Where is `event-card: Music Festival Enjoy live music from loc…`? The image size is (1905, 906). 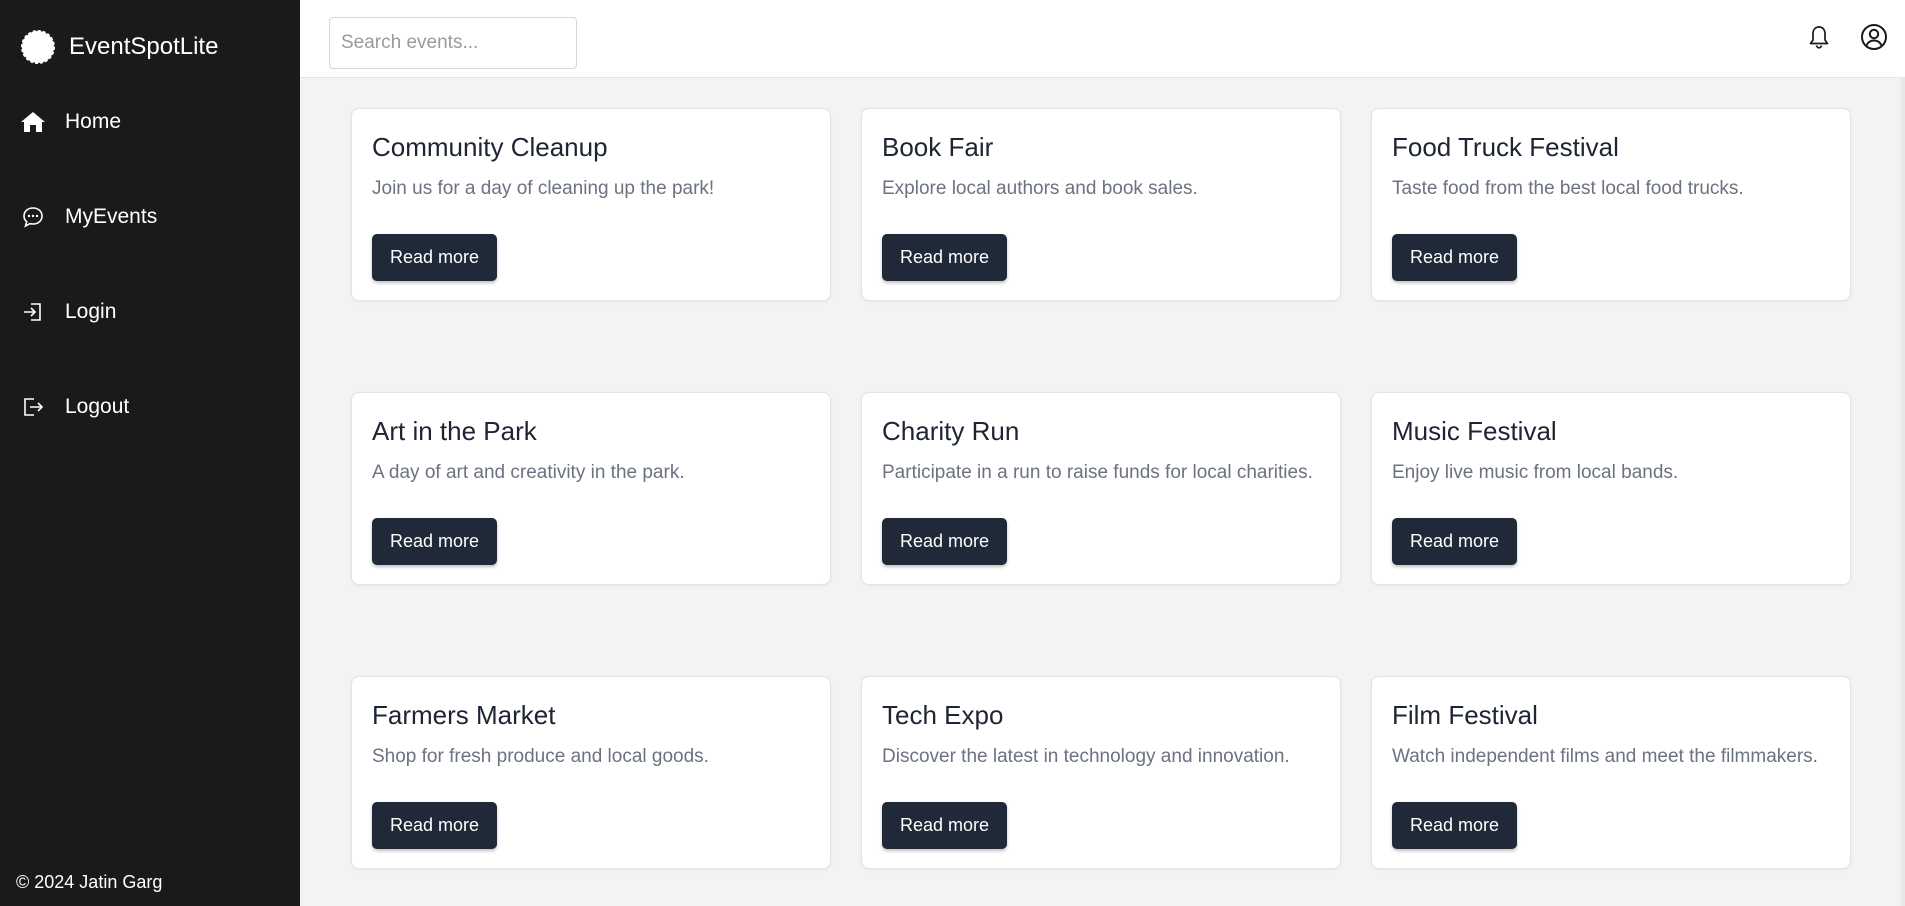
event-card: Music Festival Enjoy live music from loc… is located at coordinates (1611, 488).